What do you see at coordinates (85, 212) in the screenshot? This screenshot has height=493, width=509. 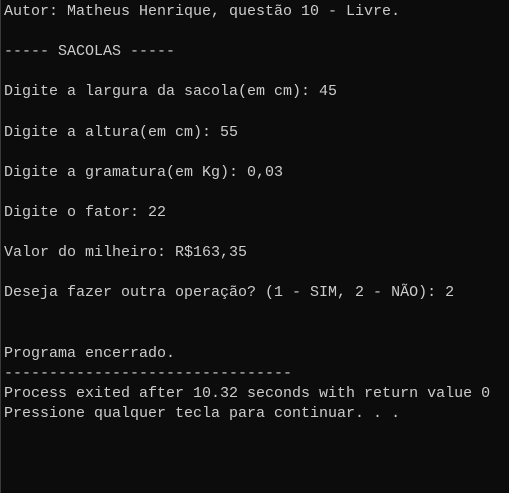 I see `prompt-factor: Digite o fator: 22` at bounding box center [85, 212].